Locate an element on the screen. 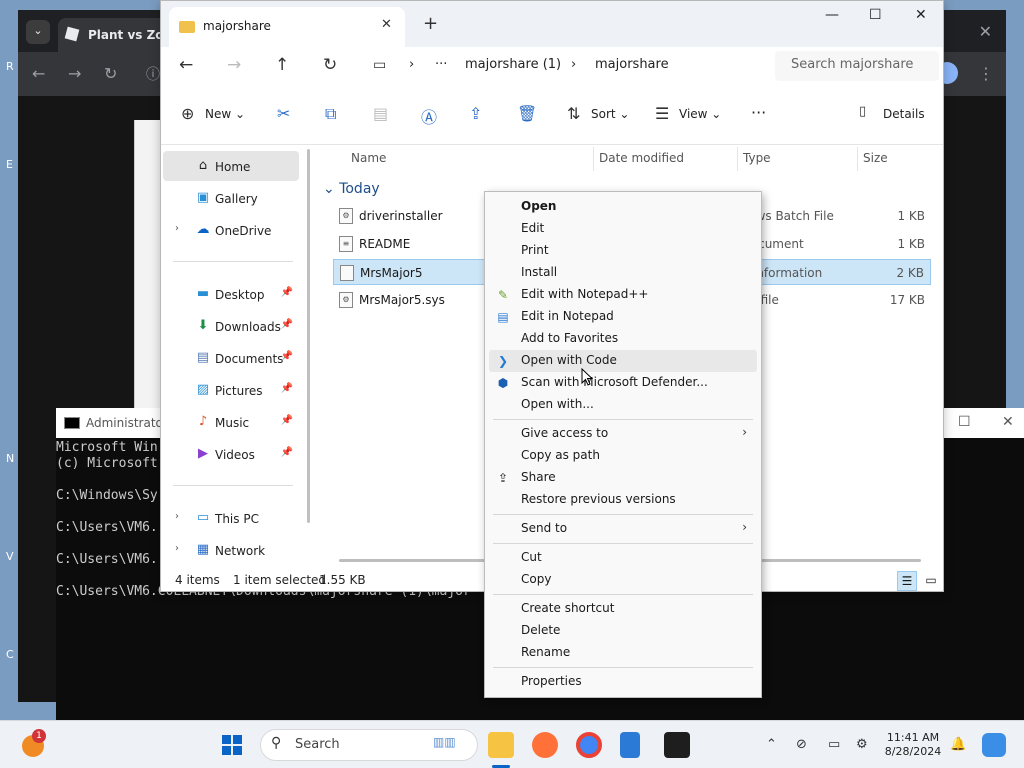 This screenshot has height=768, width=1024. new-icon: ⊕ is located at coordinates (187, 113).